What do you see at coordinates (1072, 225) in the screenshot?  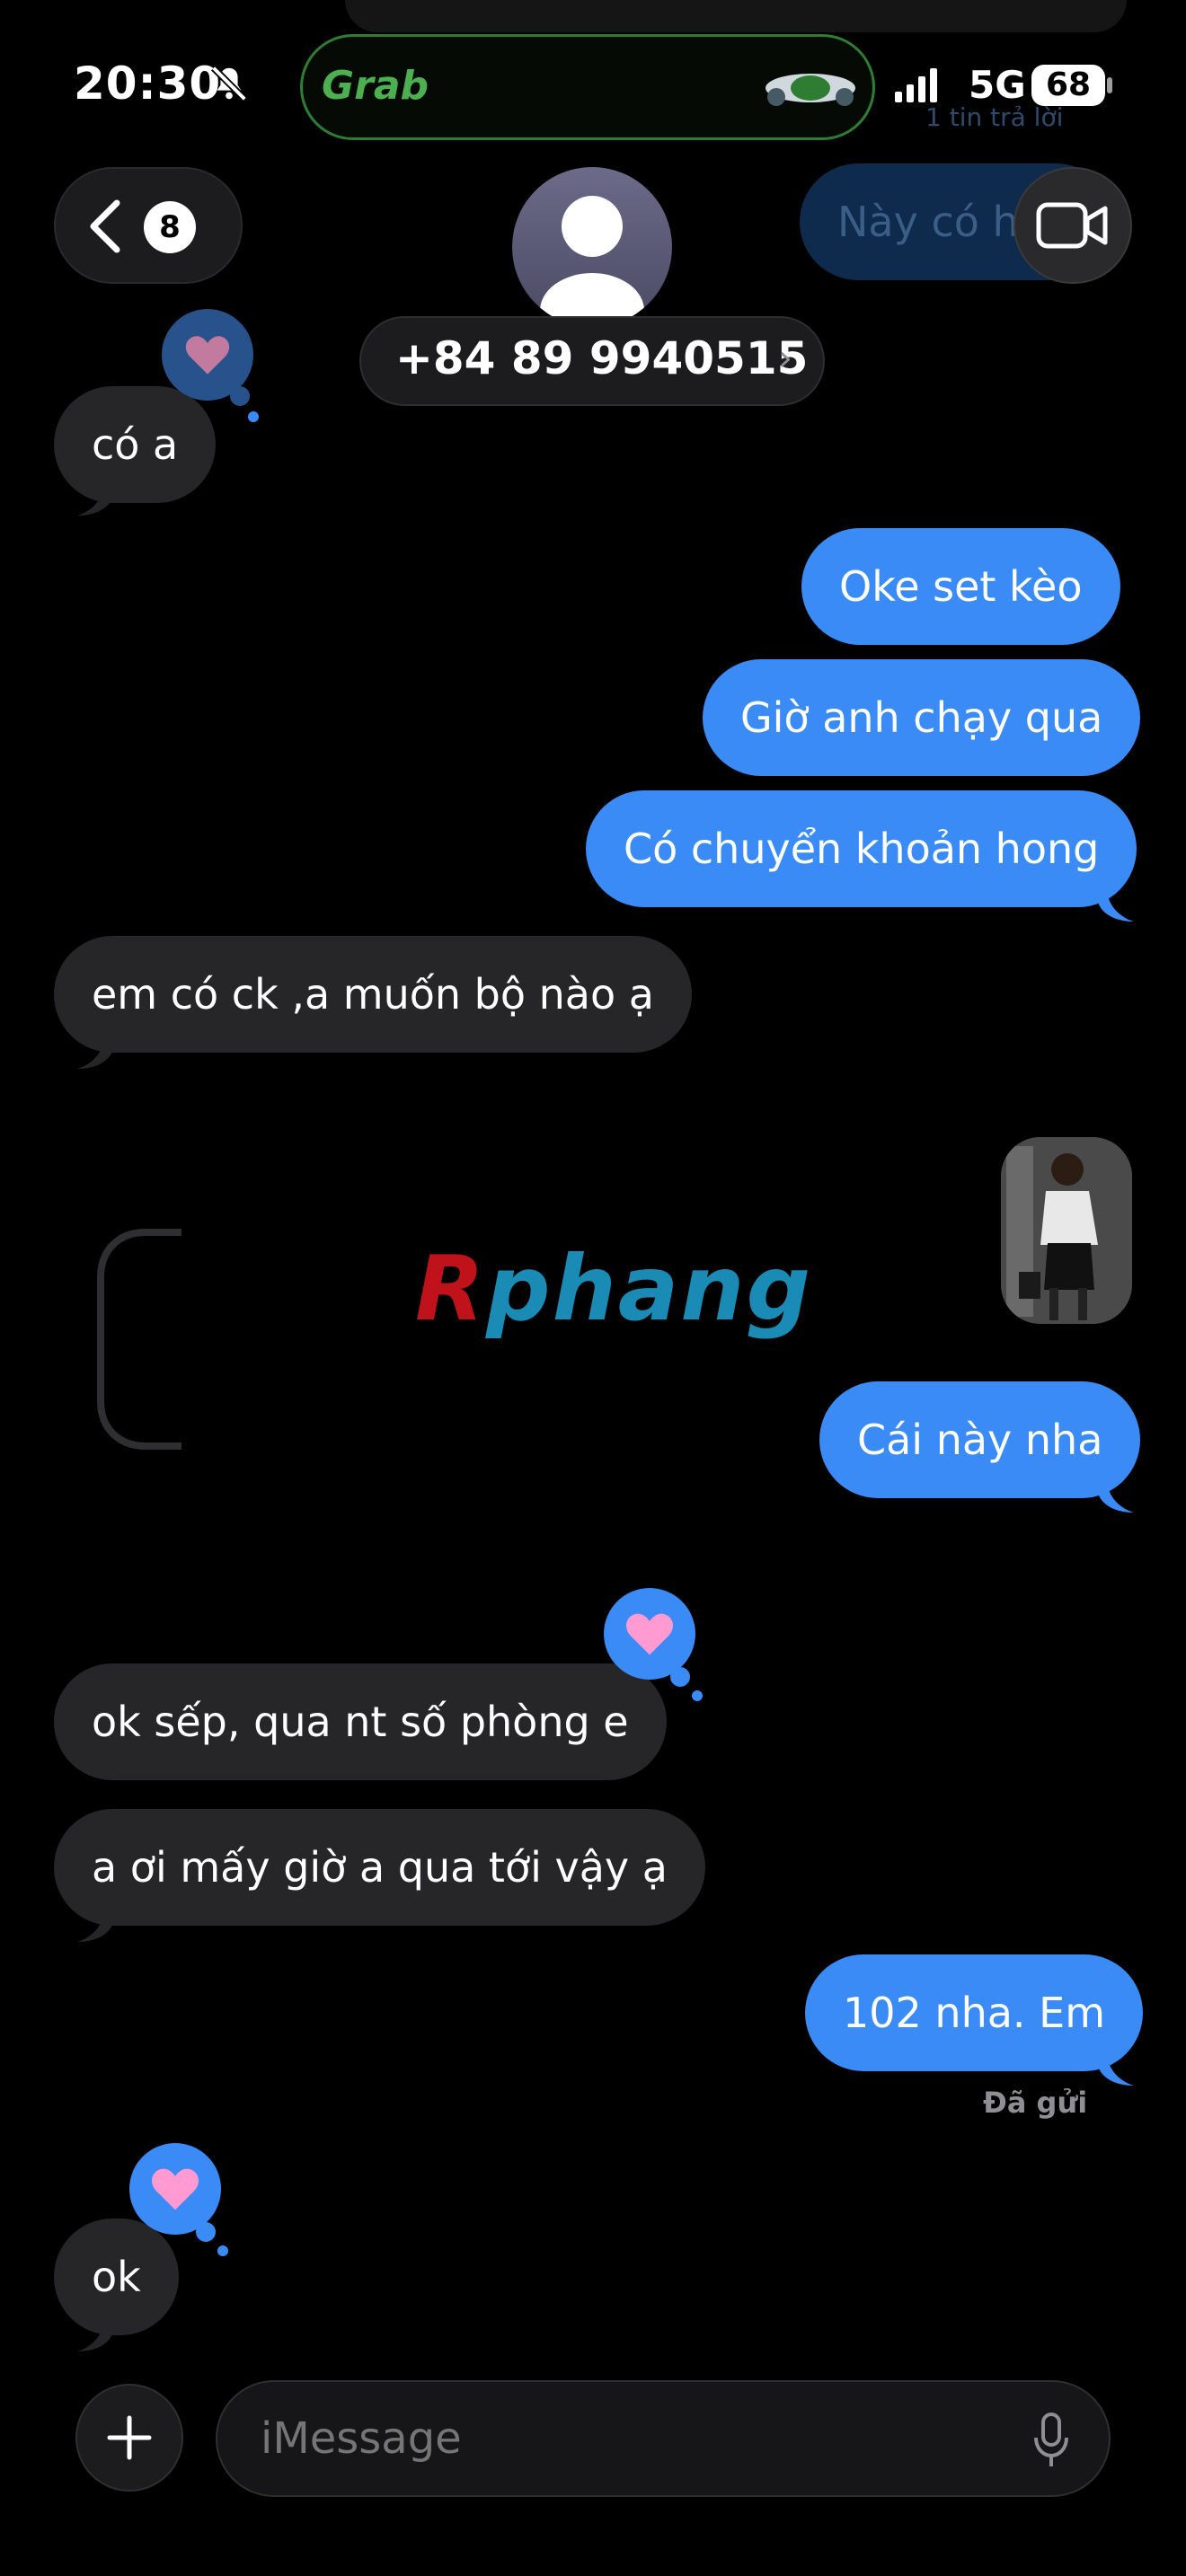 I see `video-camera-icon` at bounding box center [1072, 225].